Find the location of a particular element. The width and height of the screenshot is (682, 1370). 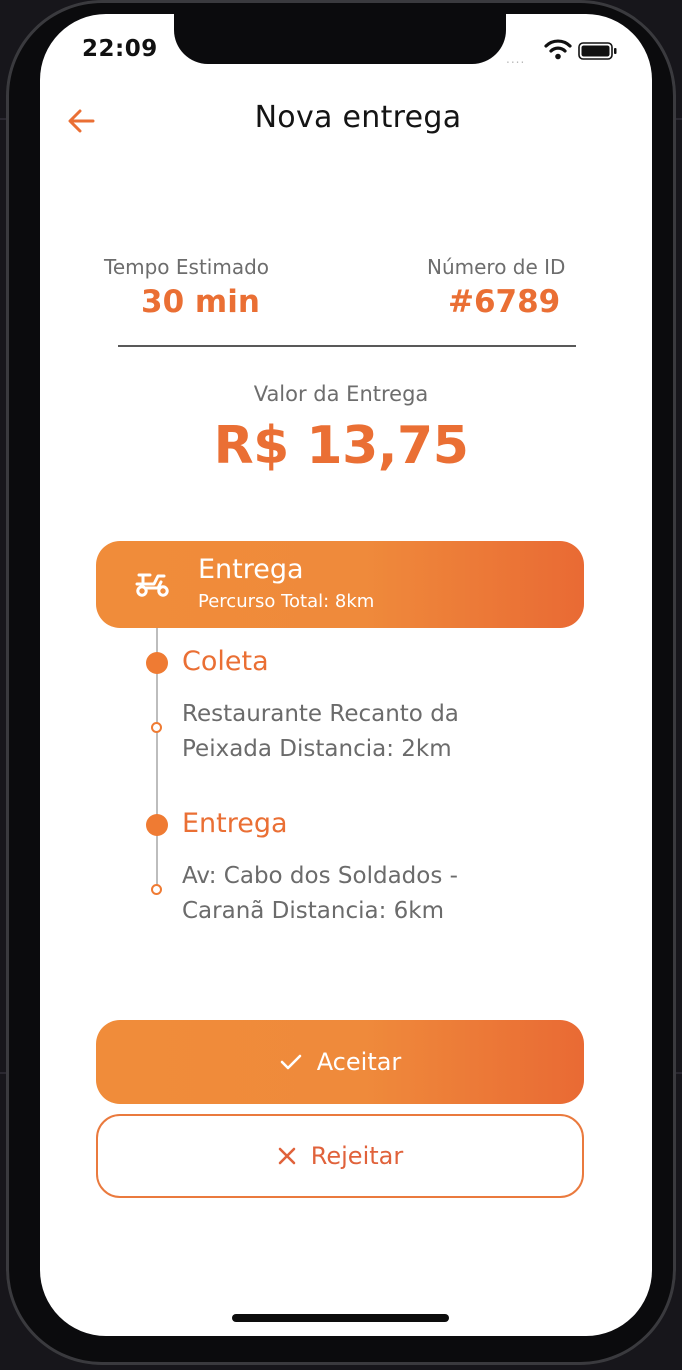

device-notch is located at coordinates (340, 39).